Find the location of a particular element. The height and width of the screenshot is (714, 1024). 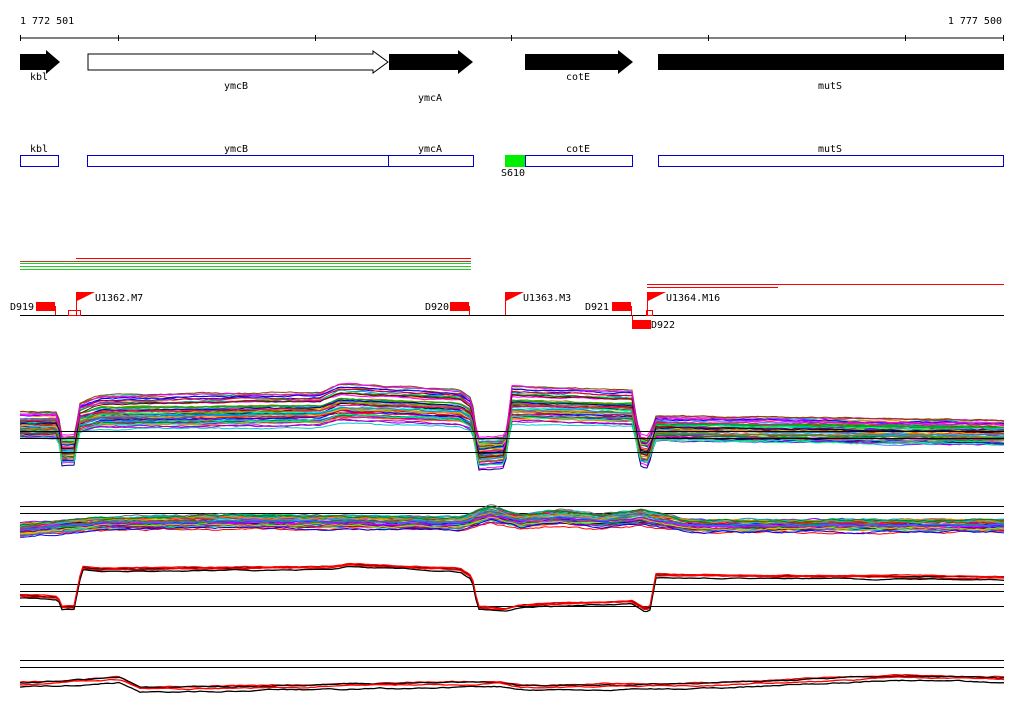

flag-base is located at coordinates (74, 313).